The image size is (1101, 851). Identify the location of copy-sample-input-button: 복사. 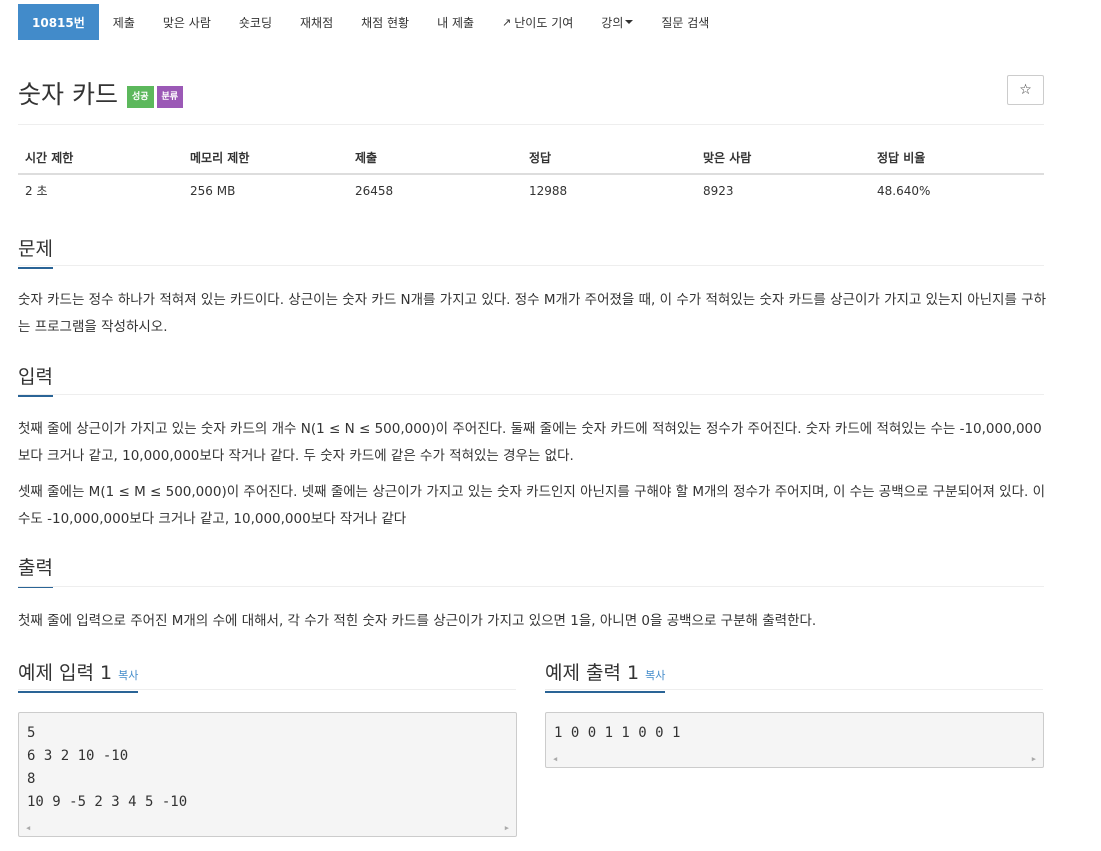
(128, 675).